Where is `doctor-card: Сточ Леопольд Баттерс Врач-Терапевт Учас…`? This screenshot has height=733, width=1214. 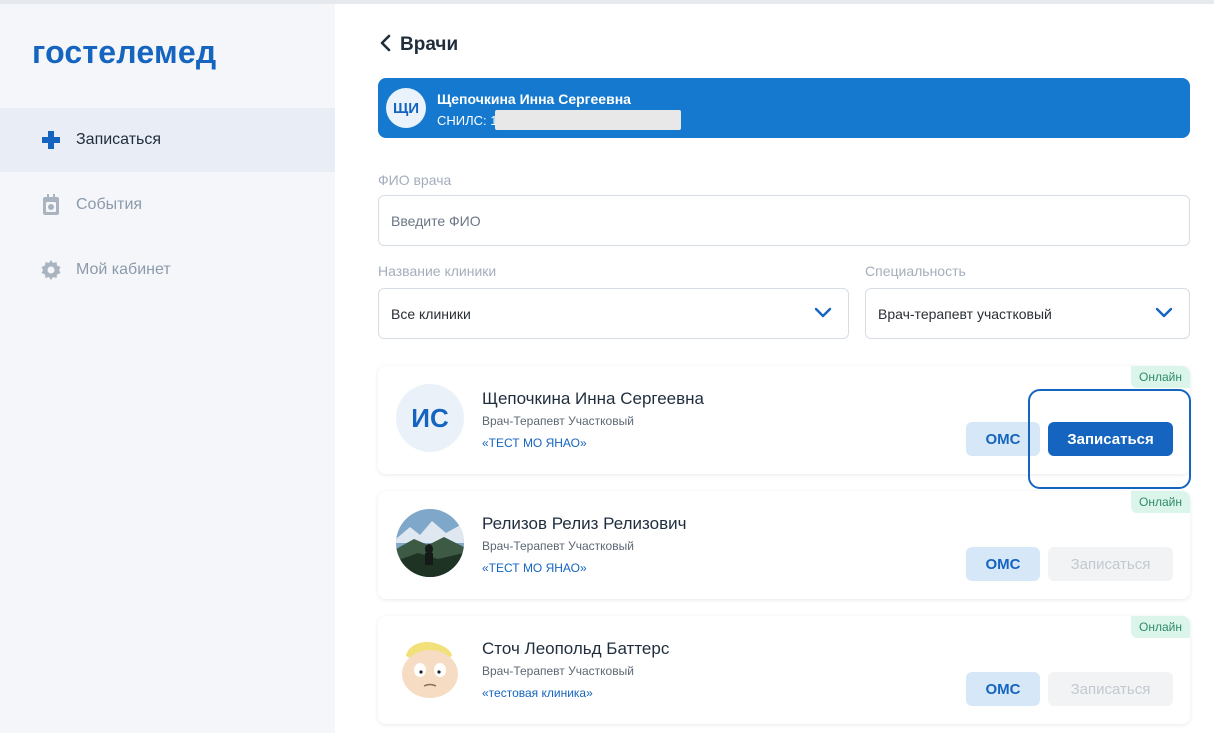 doctor-card: Сточ Леопольд Баттерс Врач-Терапевт Учас… is located at coordinates (784, 670).